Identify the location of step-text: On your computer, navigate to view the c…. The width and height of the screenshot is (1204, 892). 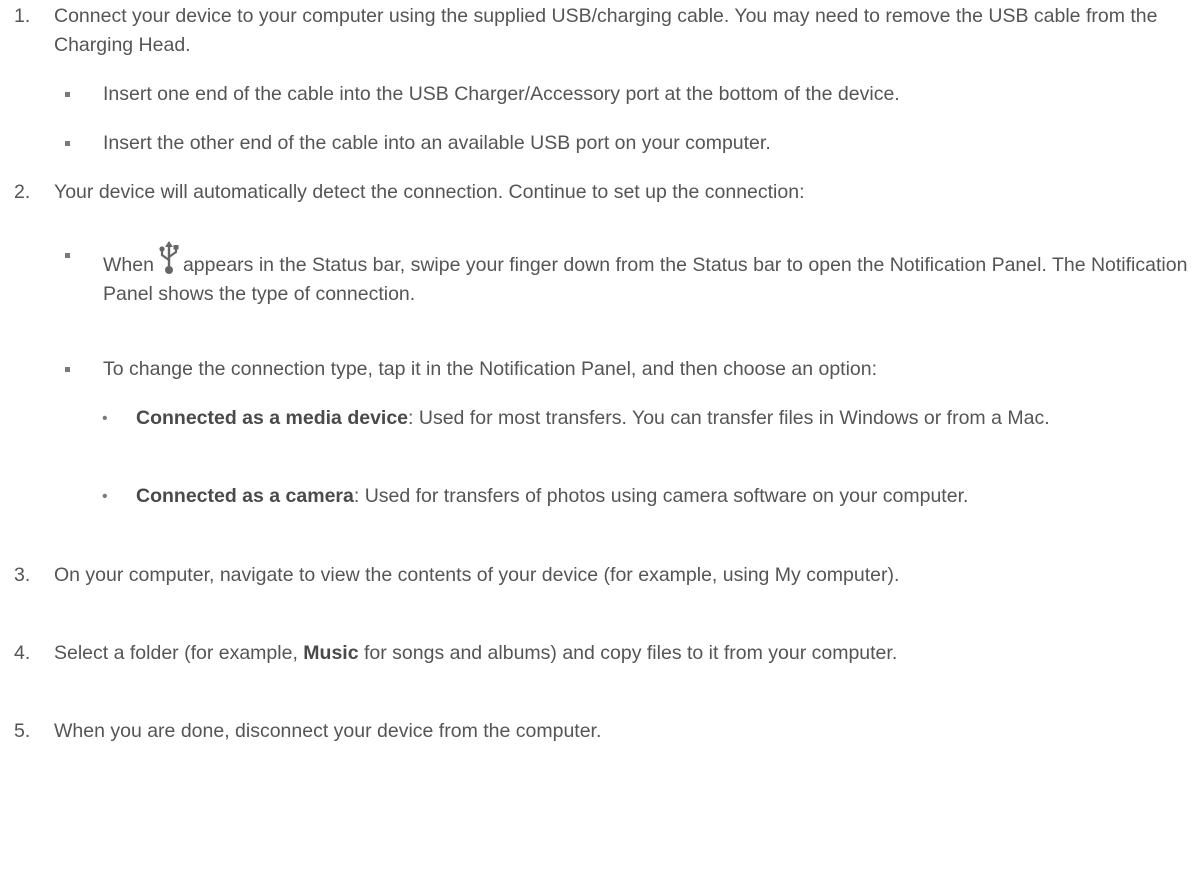
(477, 575).